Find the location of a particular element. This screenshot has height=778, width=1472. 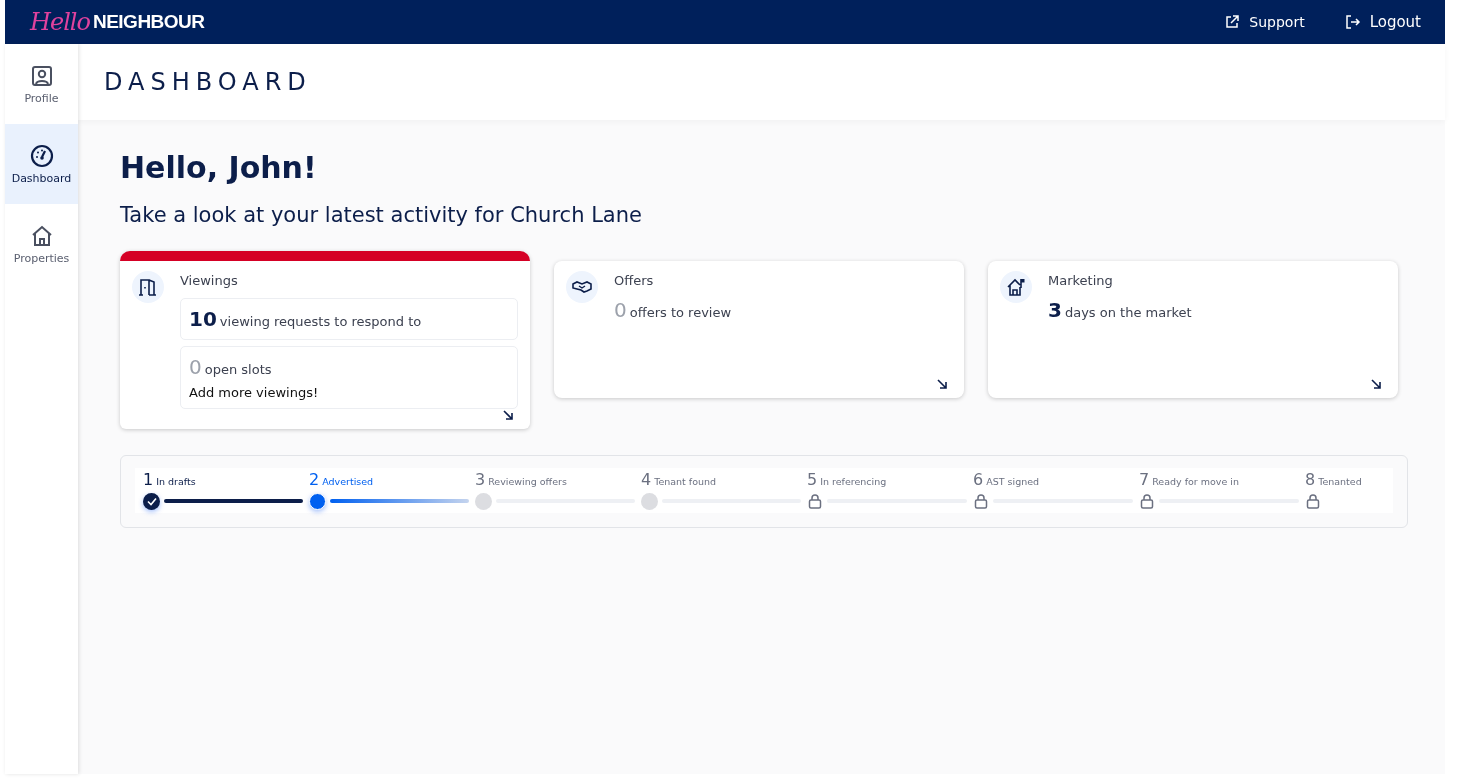

logout-icon is located at coordinates (1352, 22).